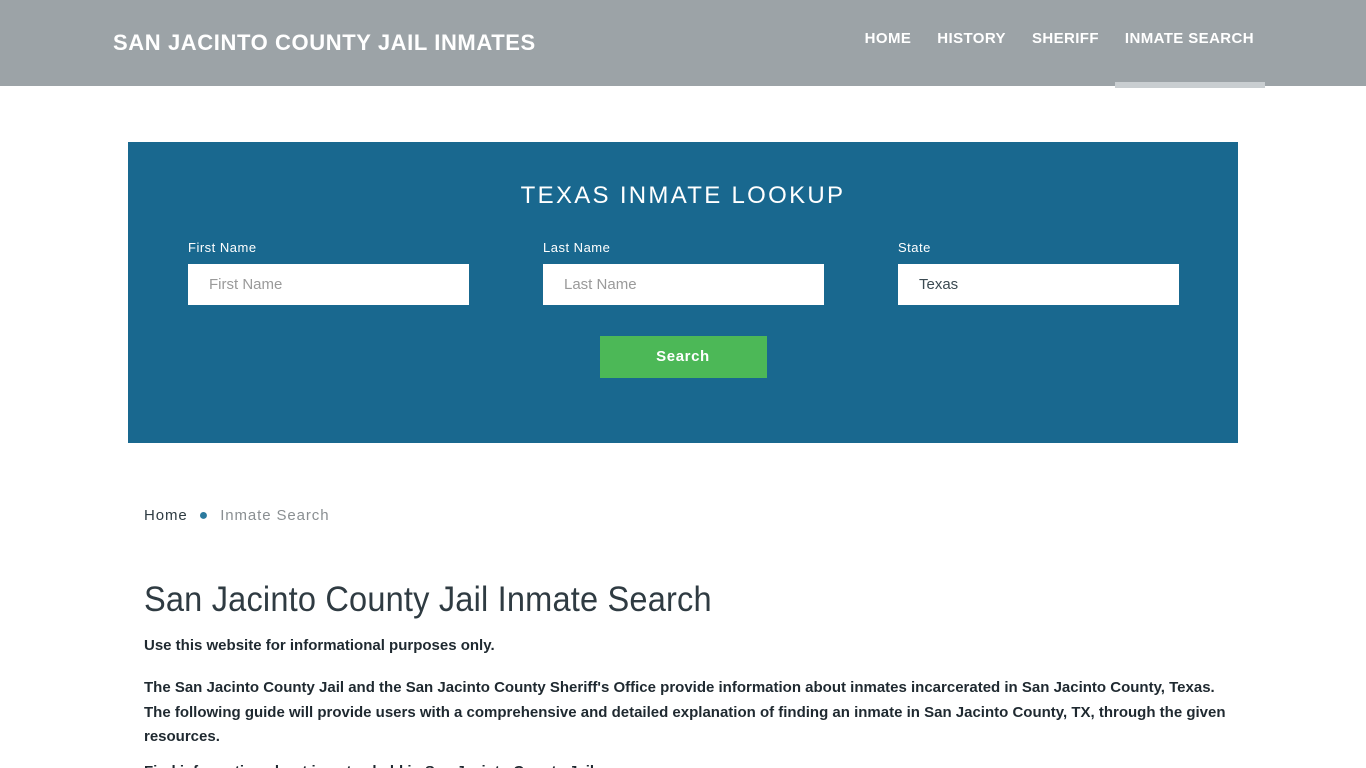 The width and height of the screenshot is (1366, 768). Describe the element at coordinates (324, 43) in the screenshot. I see `site-title: SAN JACINTO COUNTY JAIL INMATES` at that location.